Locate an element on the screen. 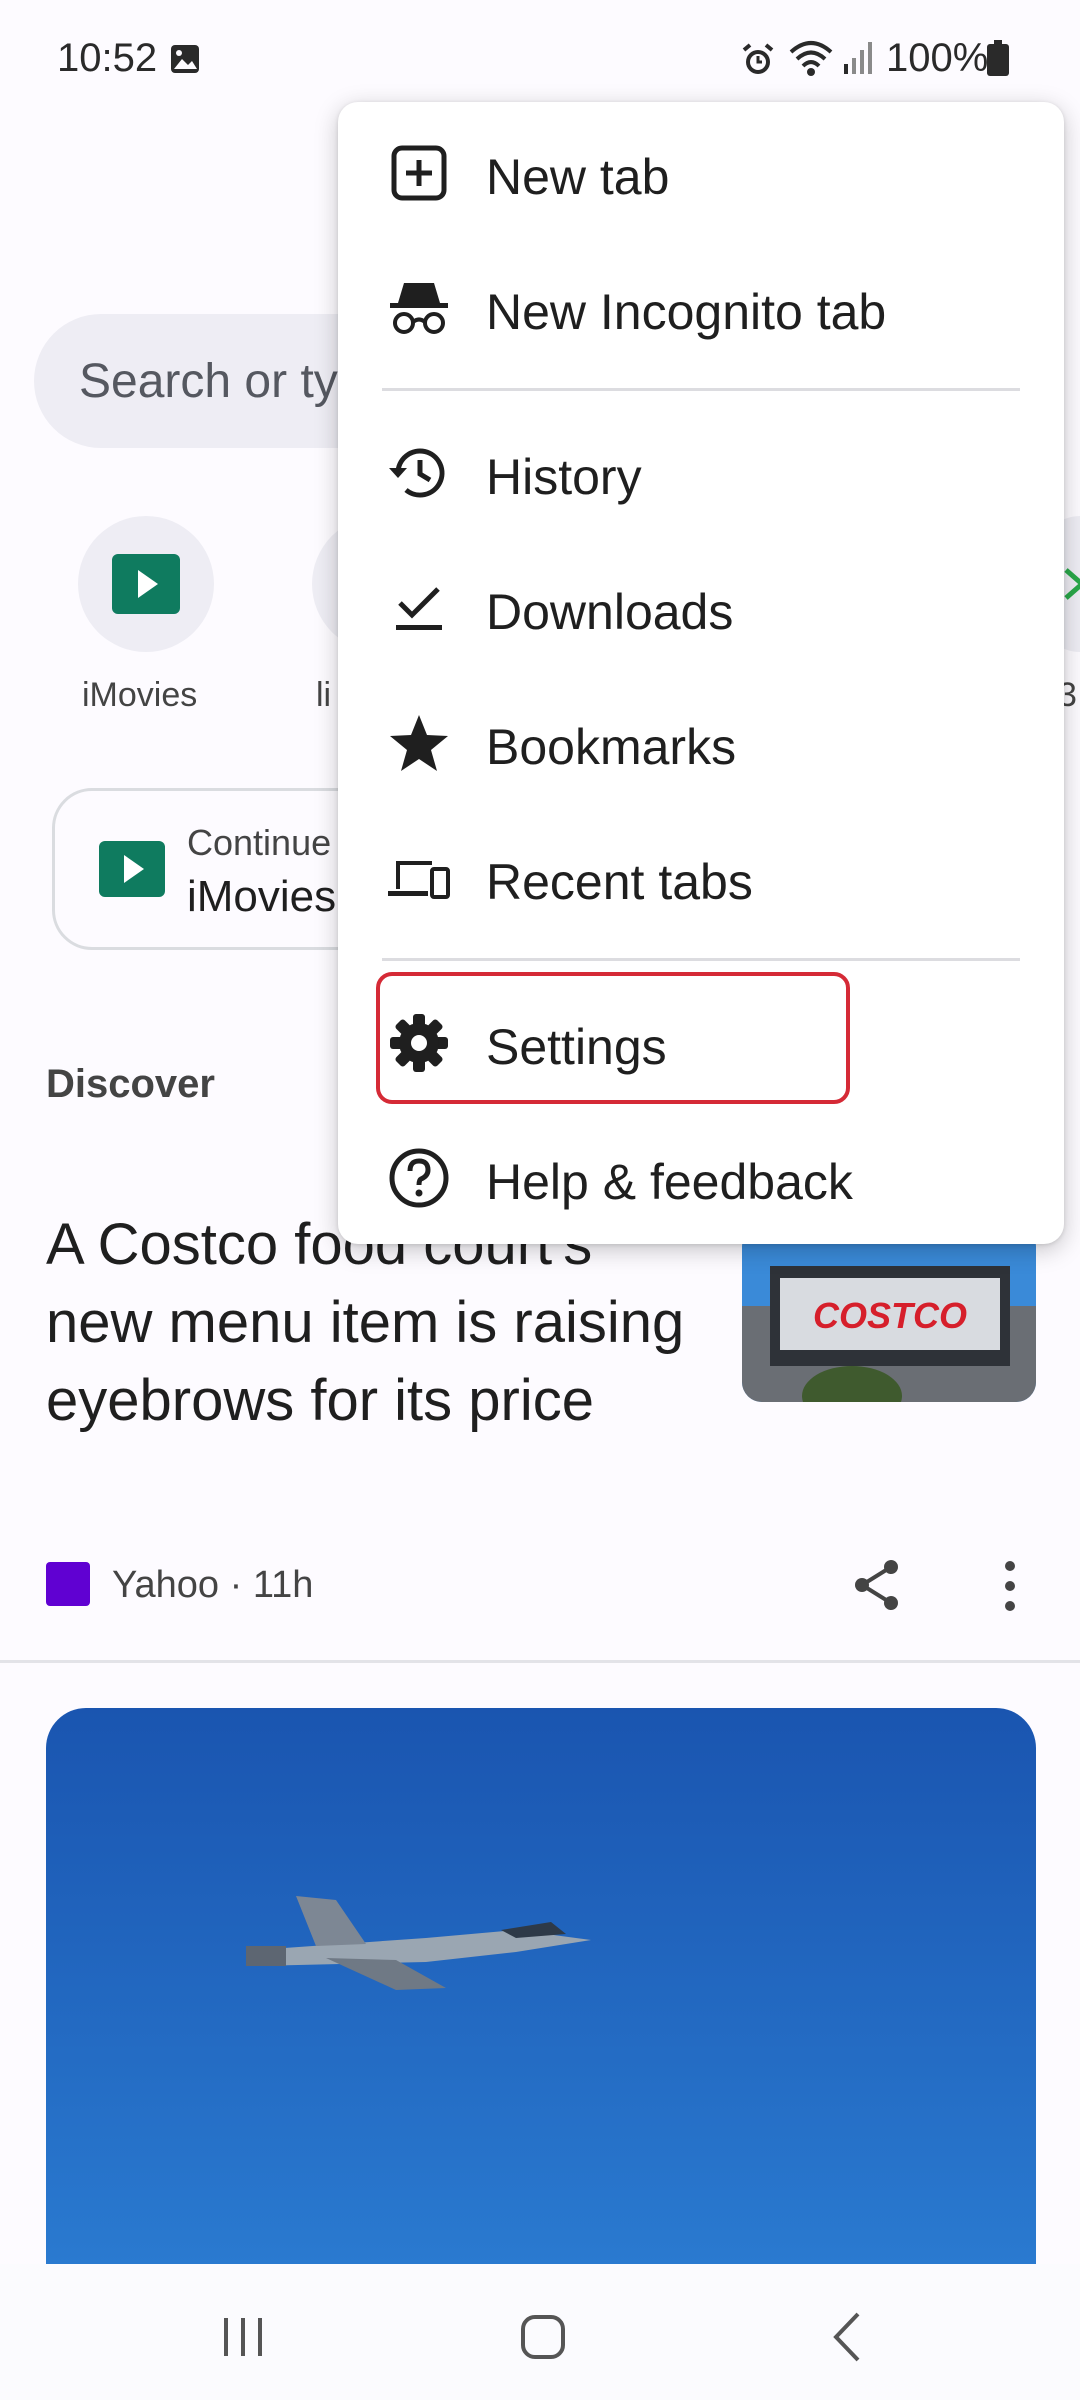 This screenshot has height=2400, width=1080. menu-item-bookmarks: Bookmarks is located at coordinates (701, 743).